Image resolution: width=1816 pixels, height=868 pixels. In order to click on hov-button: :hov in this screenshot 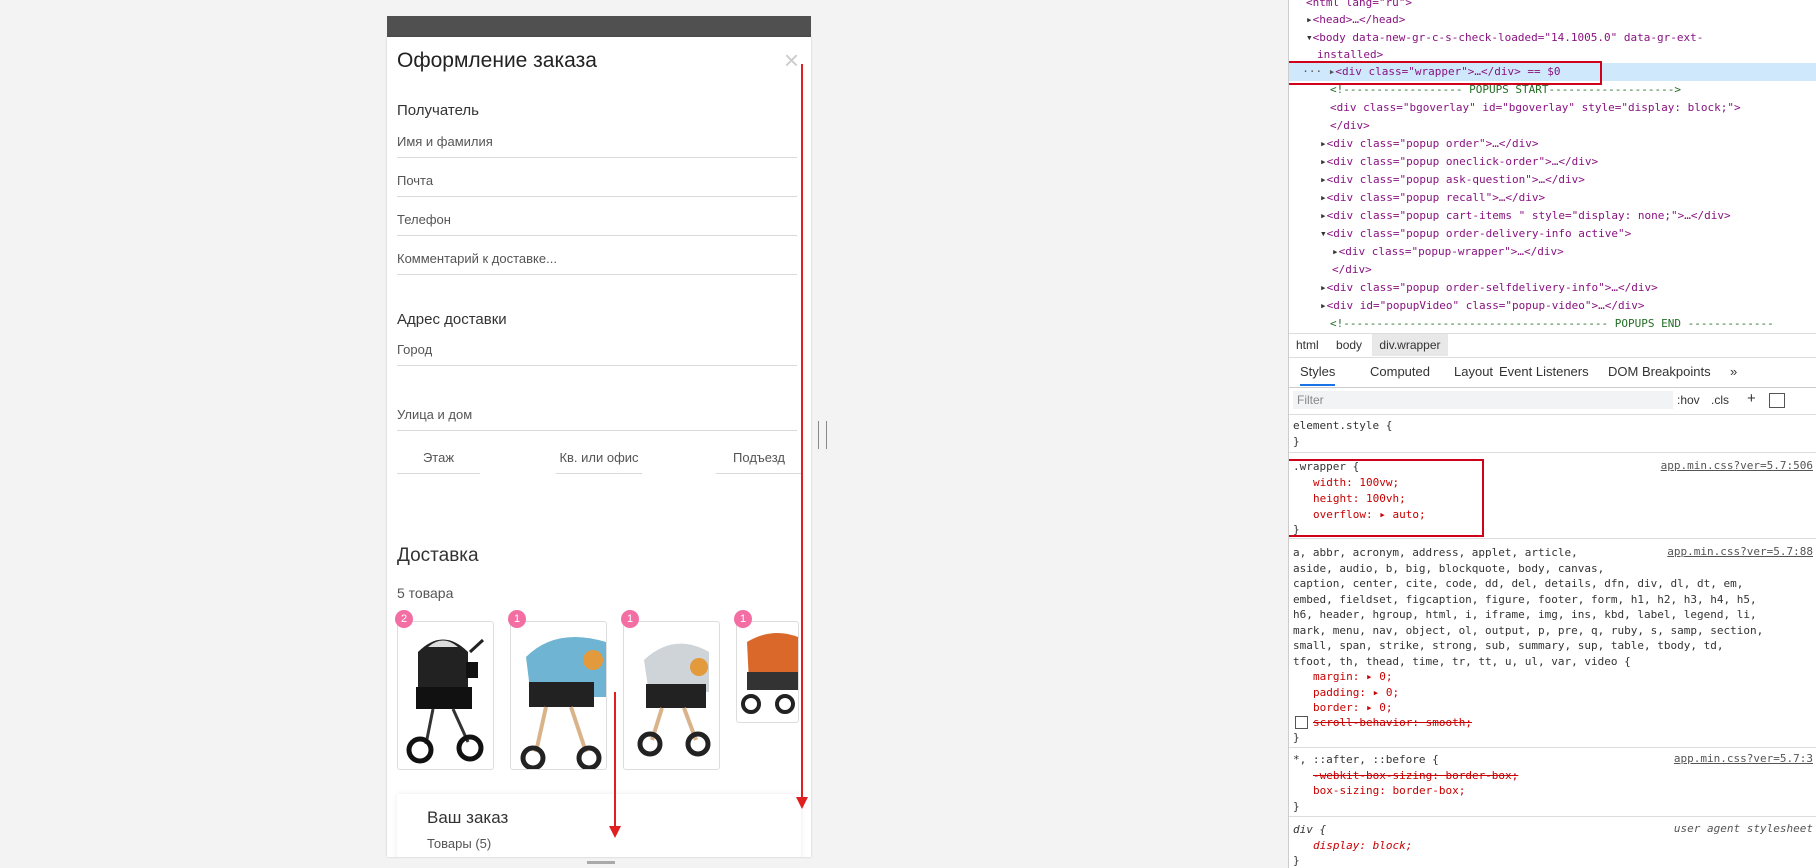, I will do `click(1688, 400)`.